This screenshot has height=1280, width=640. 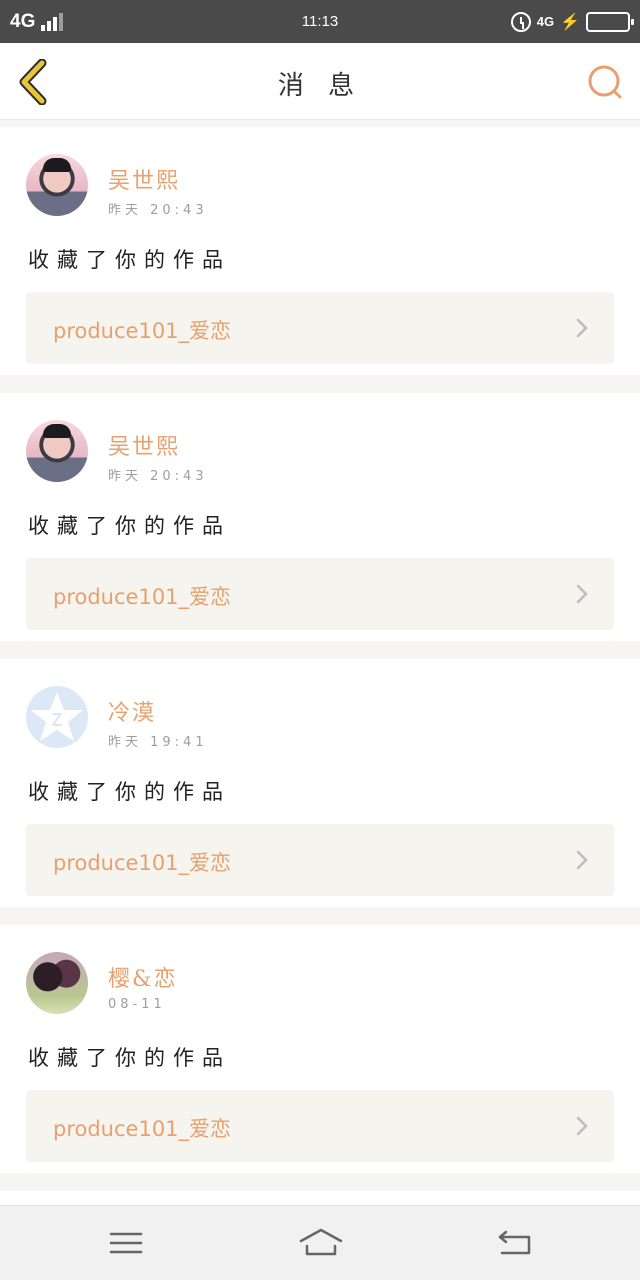 I want to click on signal-icon, so click(x=52, y=21).